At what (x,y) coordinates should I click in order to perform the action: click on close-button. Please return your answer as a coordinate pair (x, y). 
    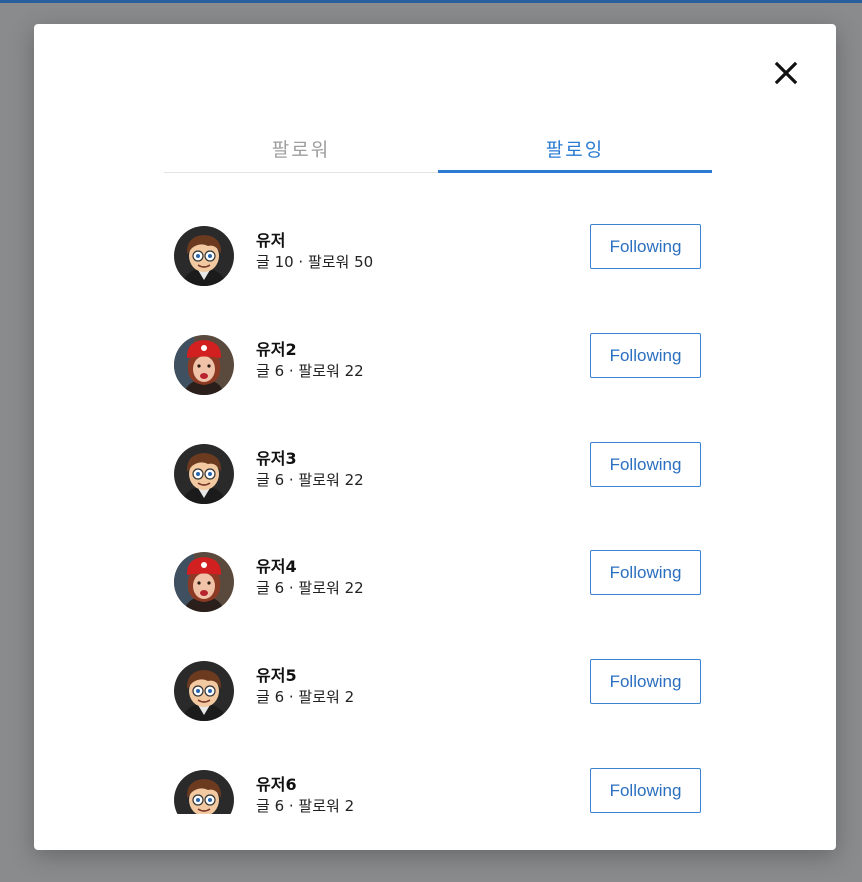
    Looking at the image, I should click on (786, 73).